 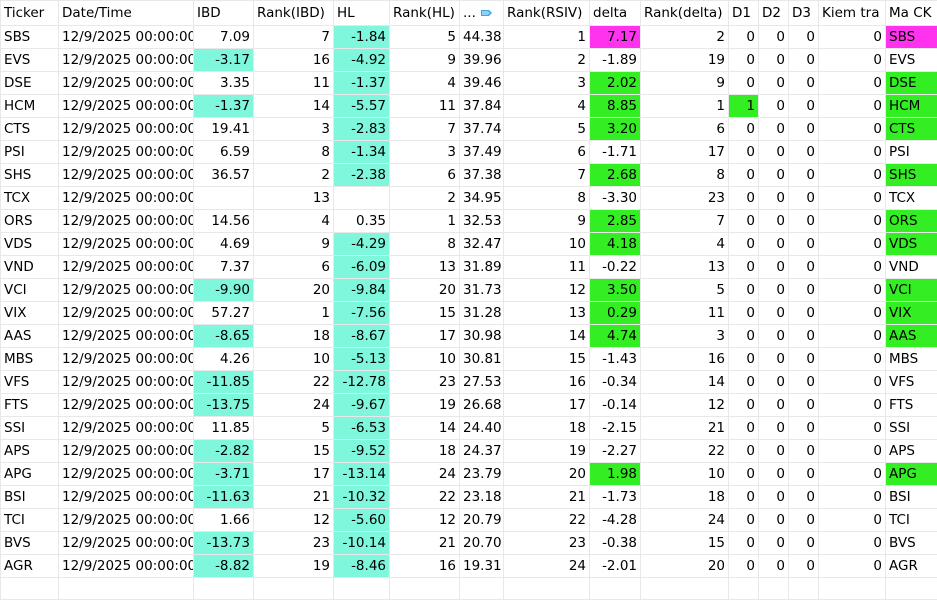 What do you see at coordinates (615, 428) in the screenshot?
I see `cell-delta: -2.15` at bounding box center [615, 428].